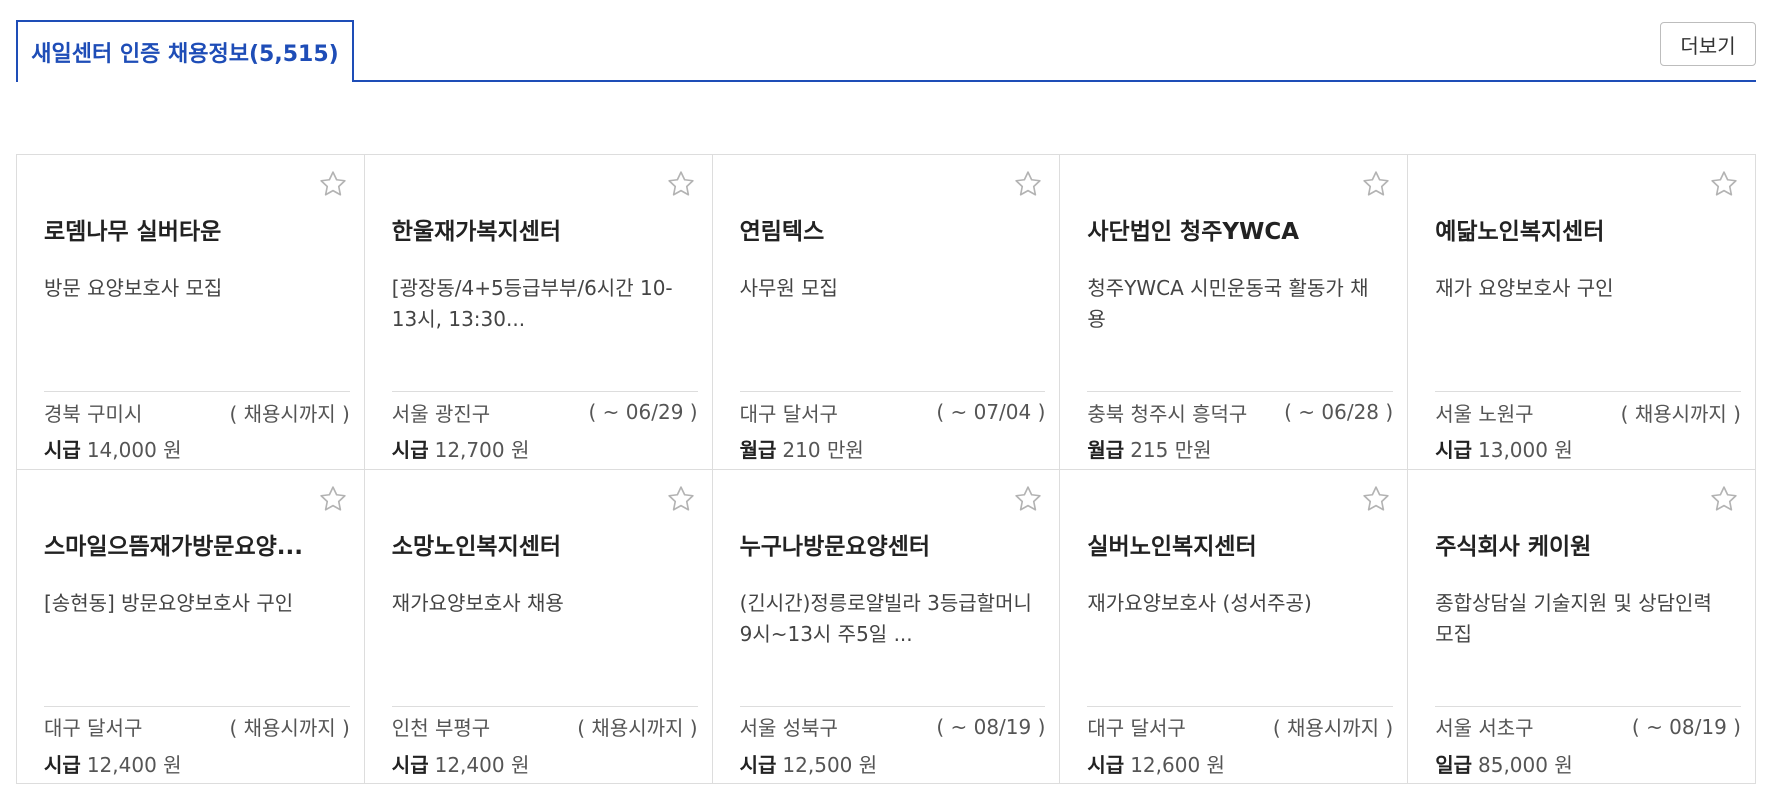 The height and width of the screenshot is (798, 1768). I want to click on job-title: 재가요양보호사 (성서주공), so click(1199, 602).